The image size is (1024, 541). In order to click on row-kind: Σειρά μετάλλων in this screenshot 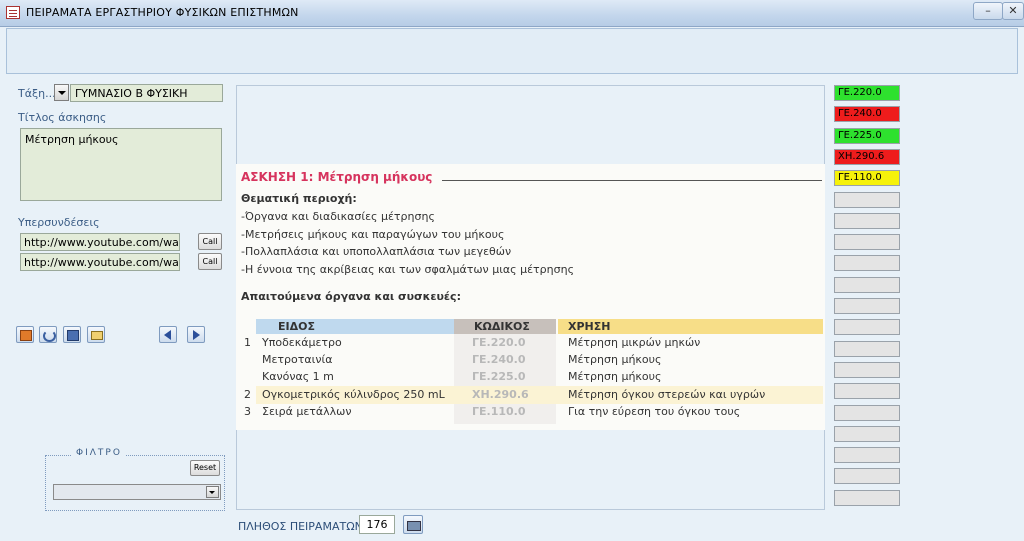, I will do `click(307, 411)`.